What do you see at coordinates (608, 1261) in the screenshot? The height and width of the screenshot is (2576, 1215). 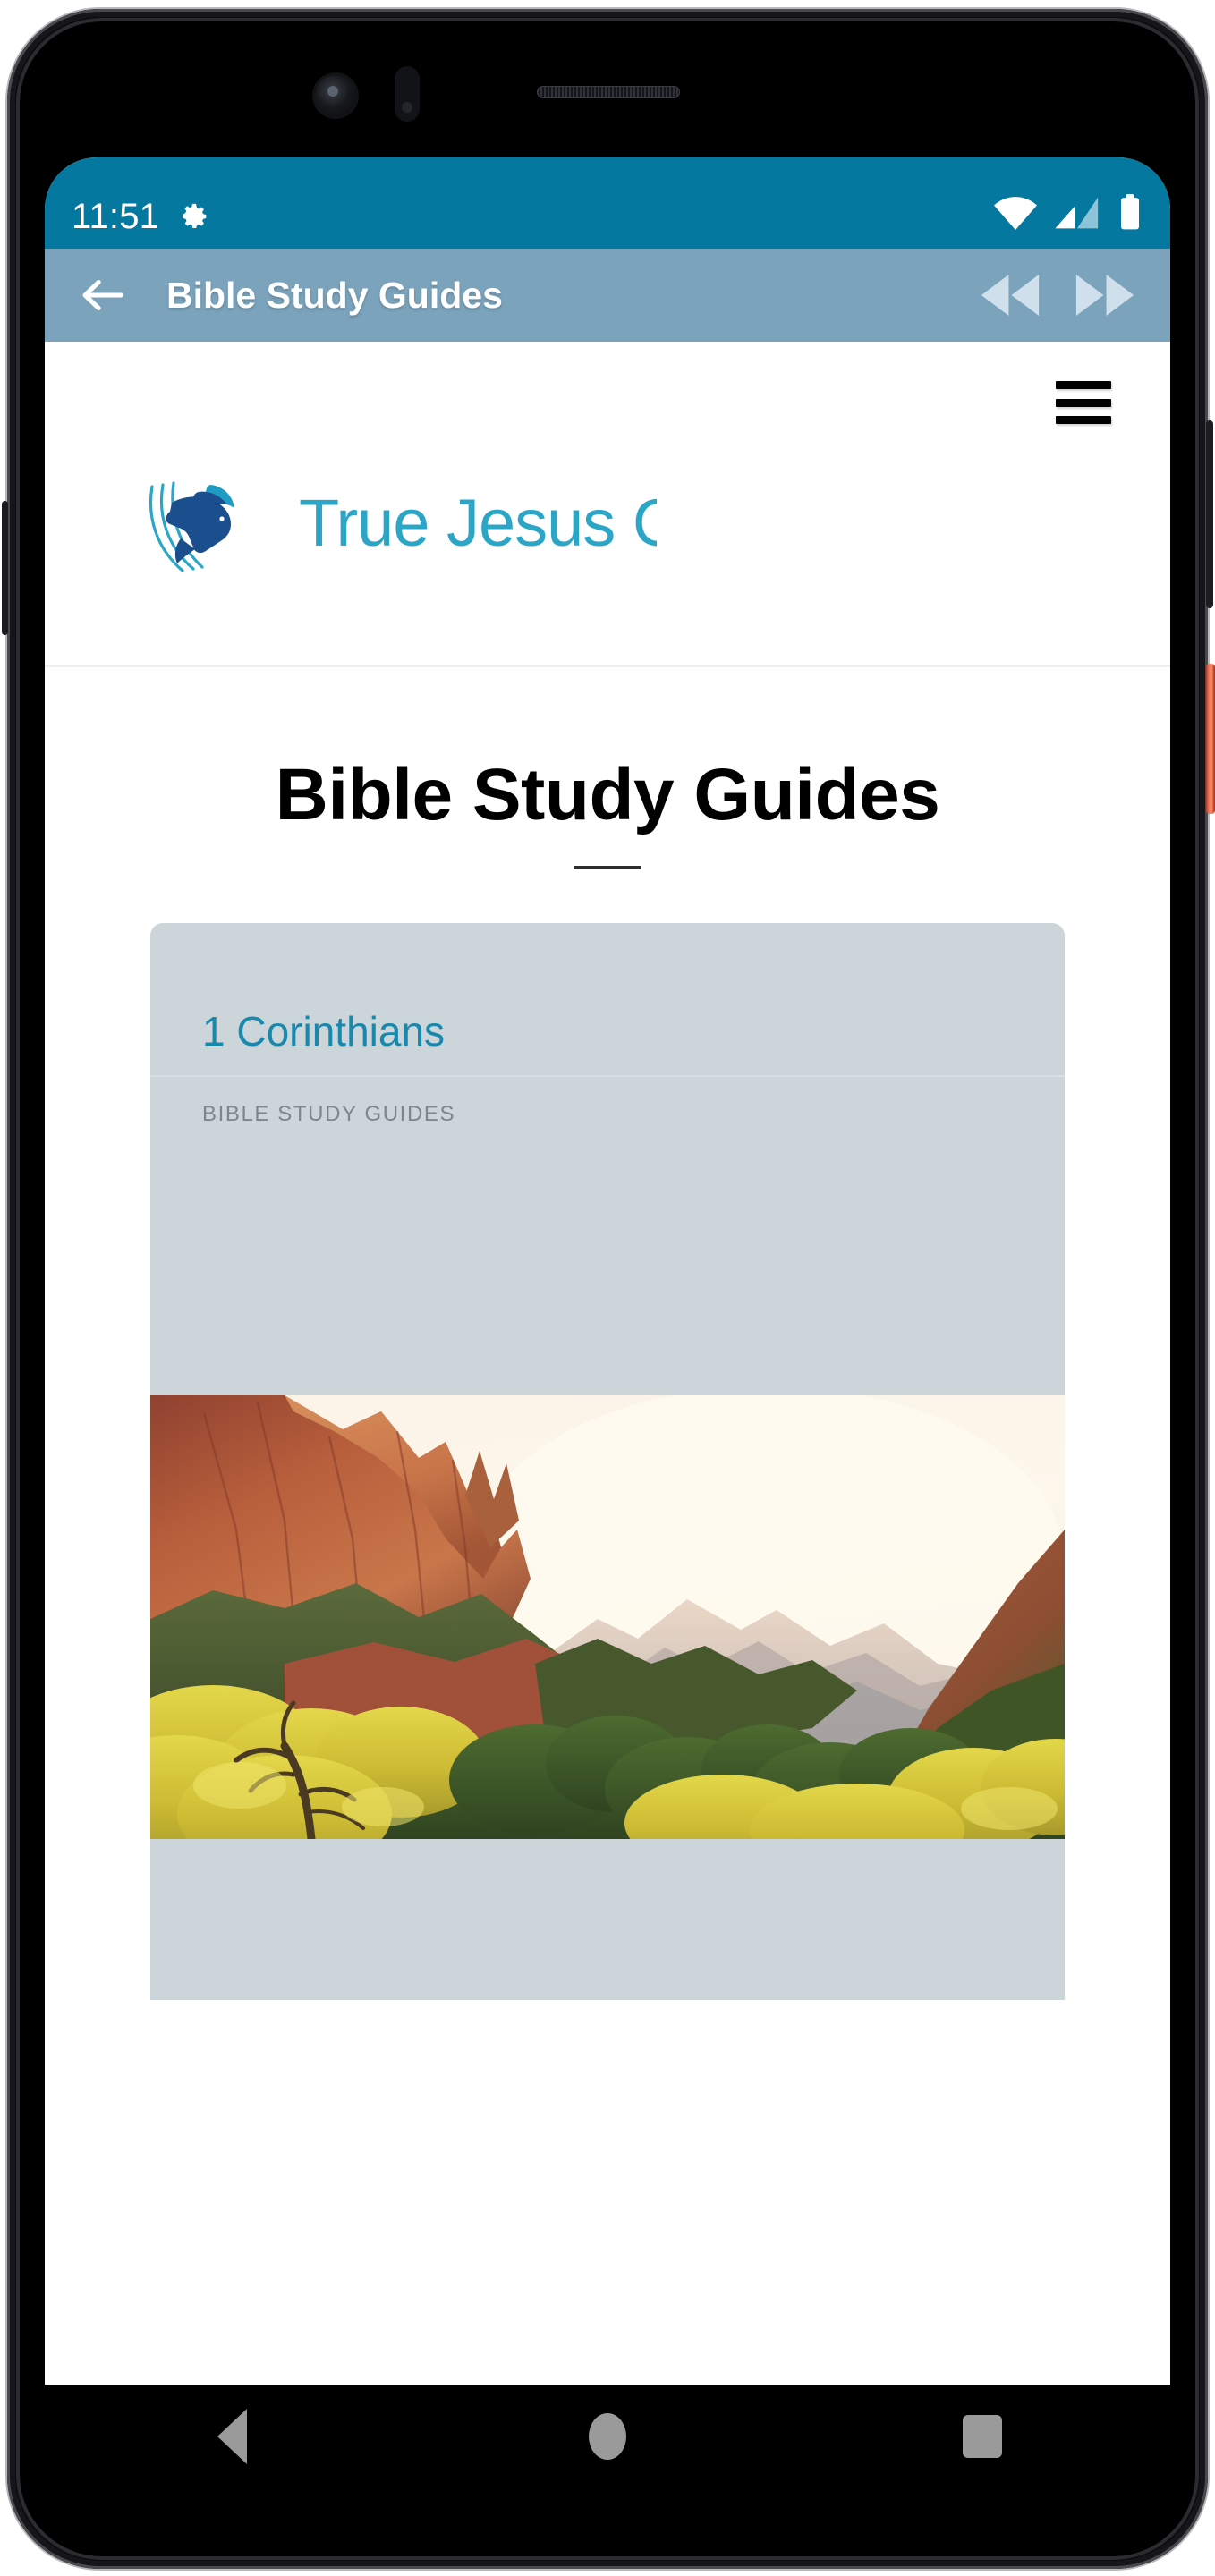 I see `guide-card-spacer` at bounding box center [608, 1261].